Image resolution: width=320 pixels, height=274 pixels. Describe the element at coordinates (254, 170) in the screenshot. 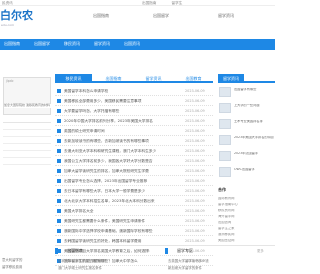

I see `thumb-text: OWC出国留学` at that location.